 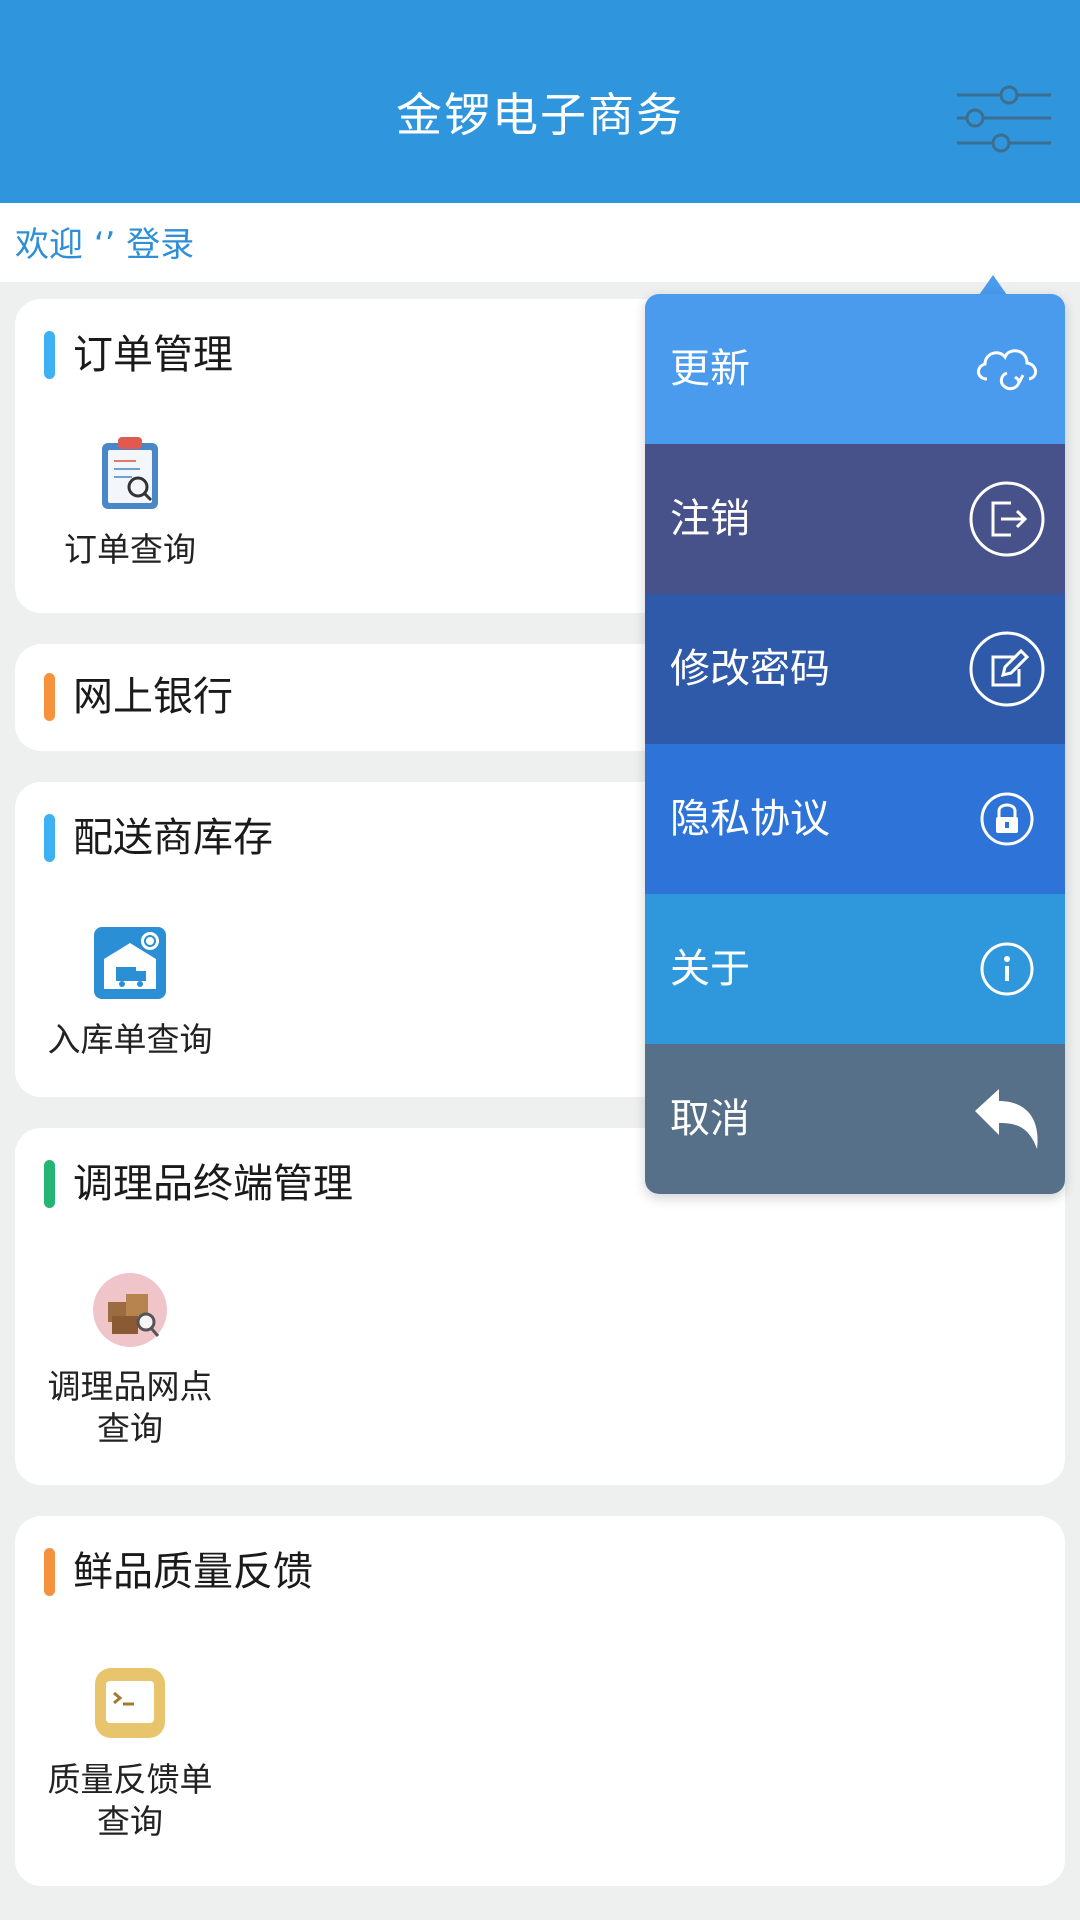 I want to click on section-header: 调理品终端管理, so click(x=198, y=1184).